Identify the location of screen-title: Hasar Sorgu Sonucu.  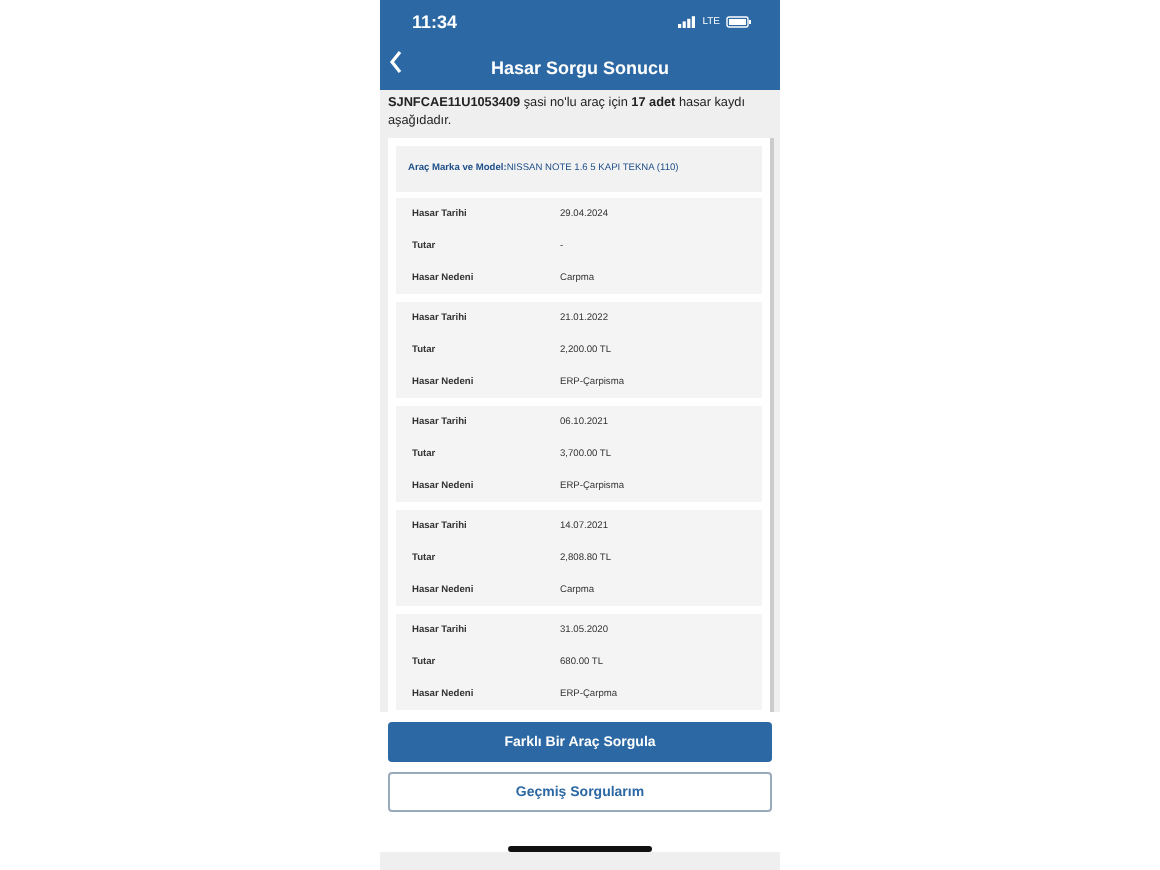
(579, 67).